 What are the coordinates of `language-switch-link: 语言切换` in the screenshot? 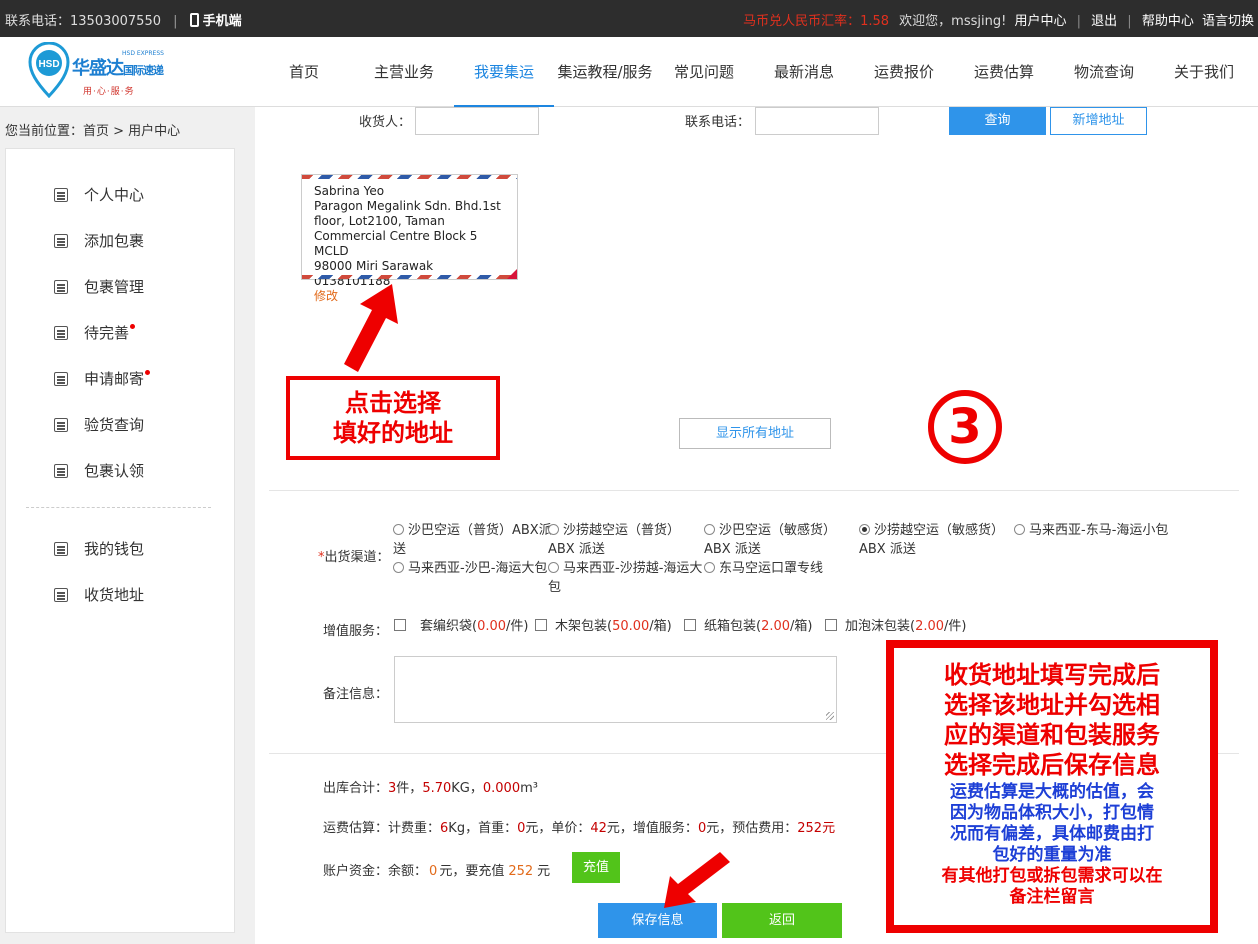 It's located at (1228, 21).